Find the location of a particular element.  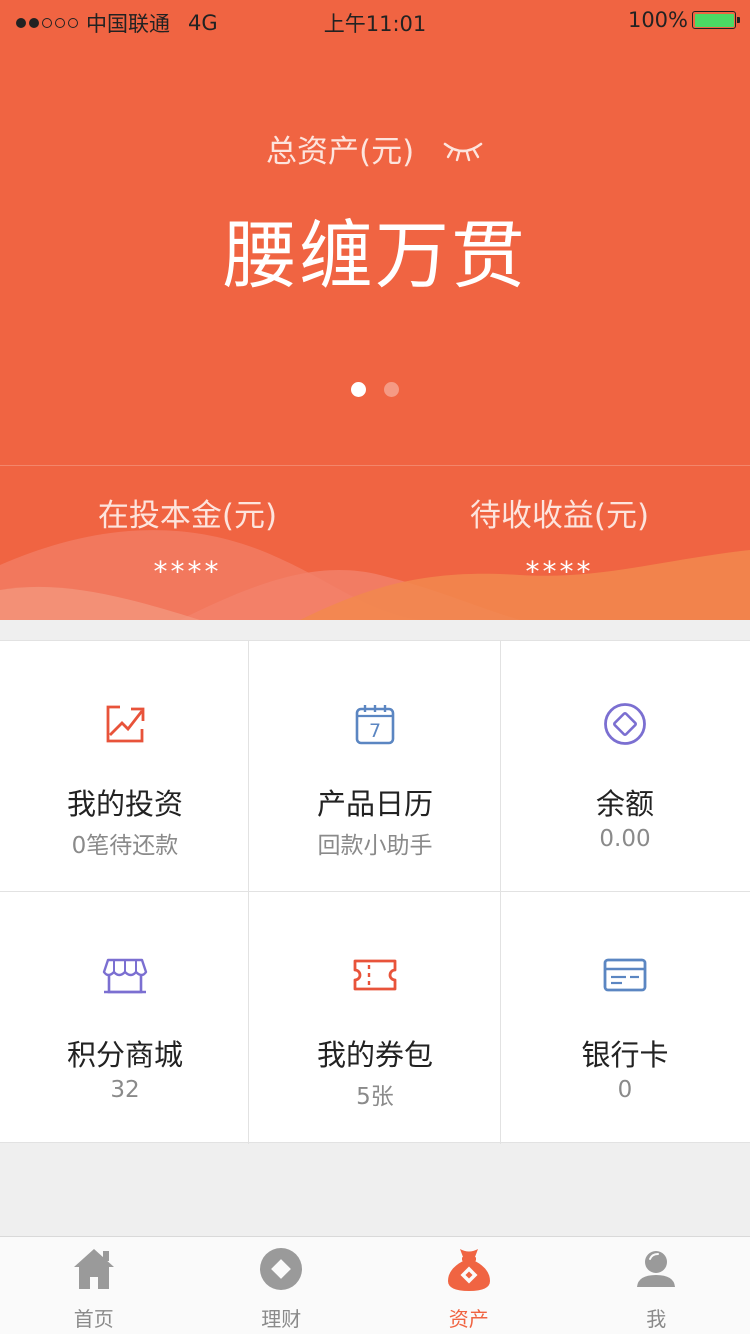

principal-label: 在投本金(元) is located at coordinates (187, 516).